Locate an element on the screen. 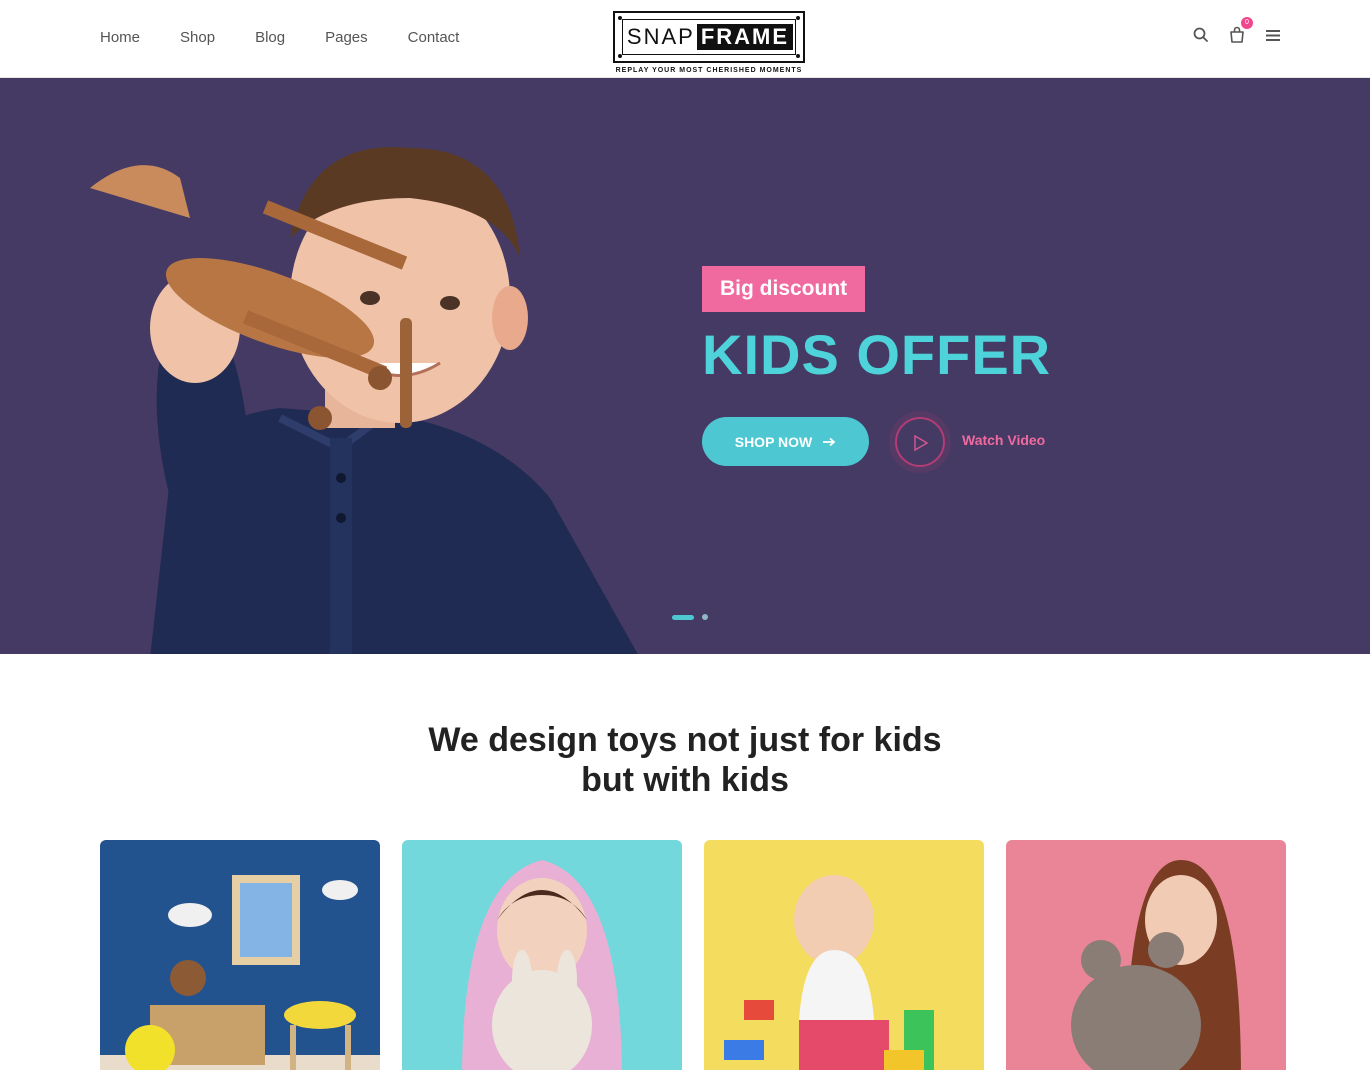 The height and width of the screenshot is (1070, 1370). girl-with-teddy-image is located at coordinates (1146, 955).